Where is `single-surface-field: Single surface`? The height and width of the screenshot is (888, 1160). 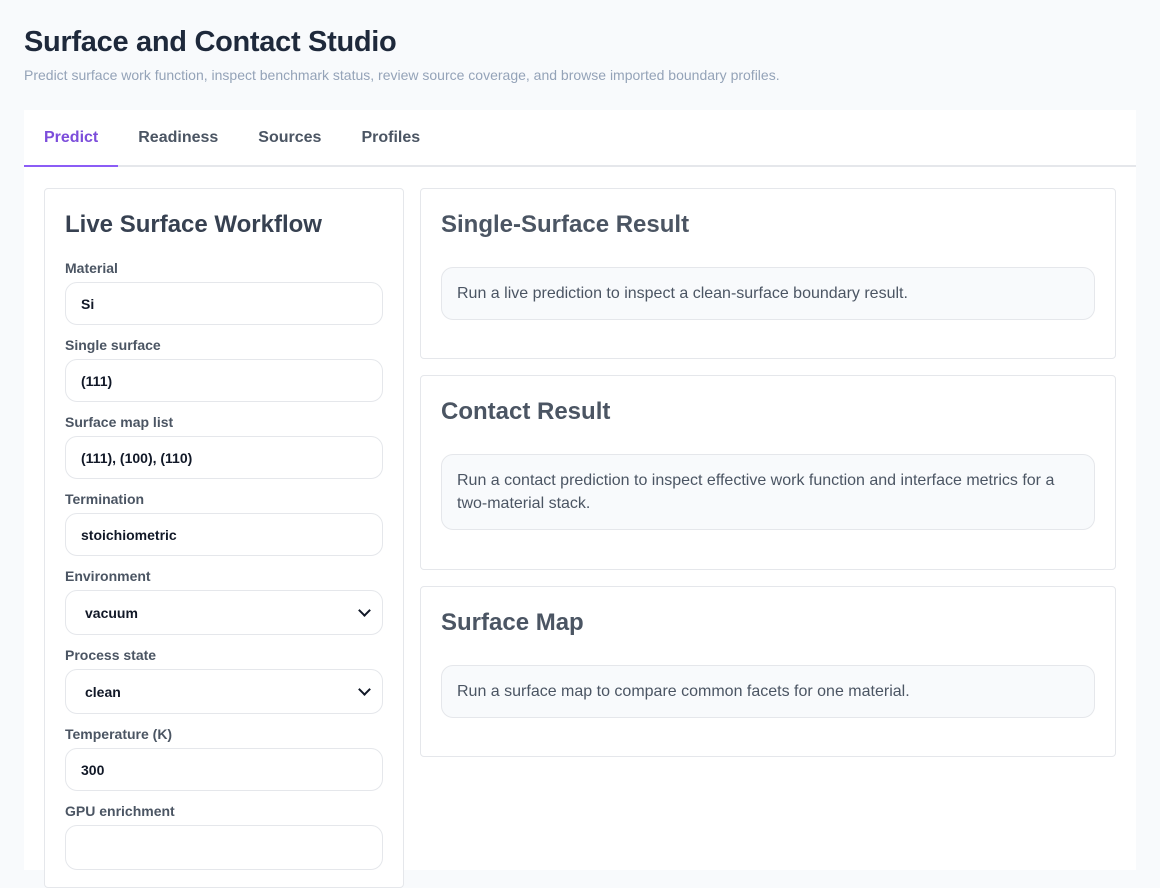 single-surface-field: Single surface is located at coordinates (224, 369).